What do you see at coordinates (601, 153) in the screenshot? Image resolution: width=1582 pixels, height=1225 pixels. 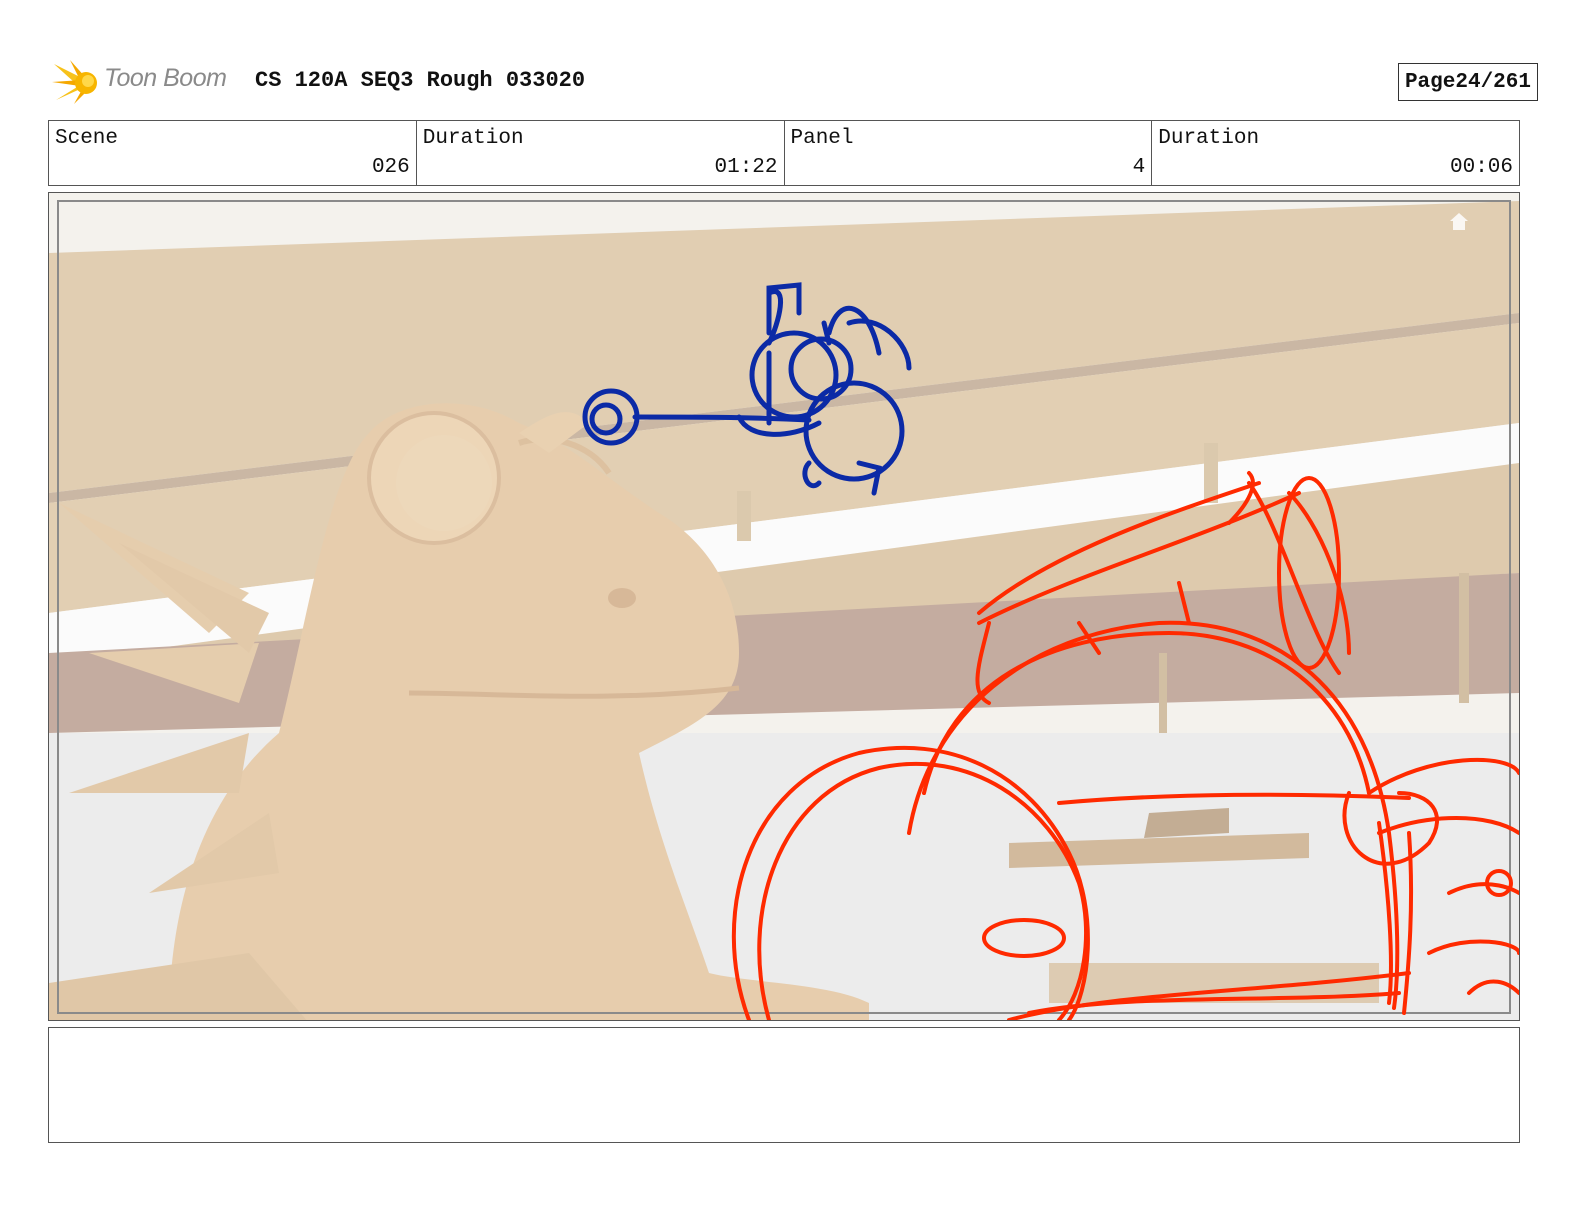 I see `scene-duration-cell: Duration 01:22` at bounding box center [601, 153].